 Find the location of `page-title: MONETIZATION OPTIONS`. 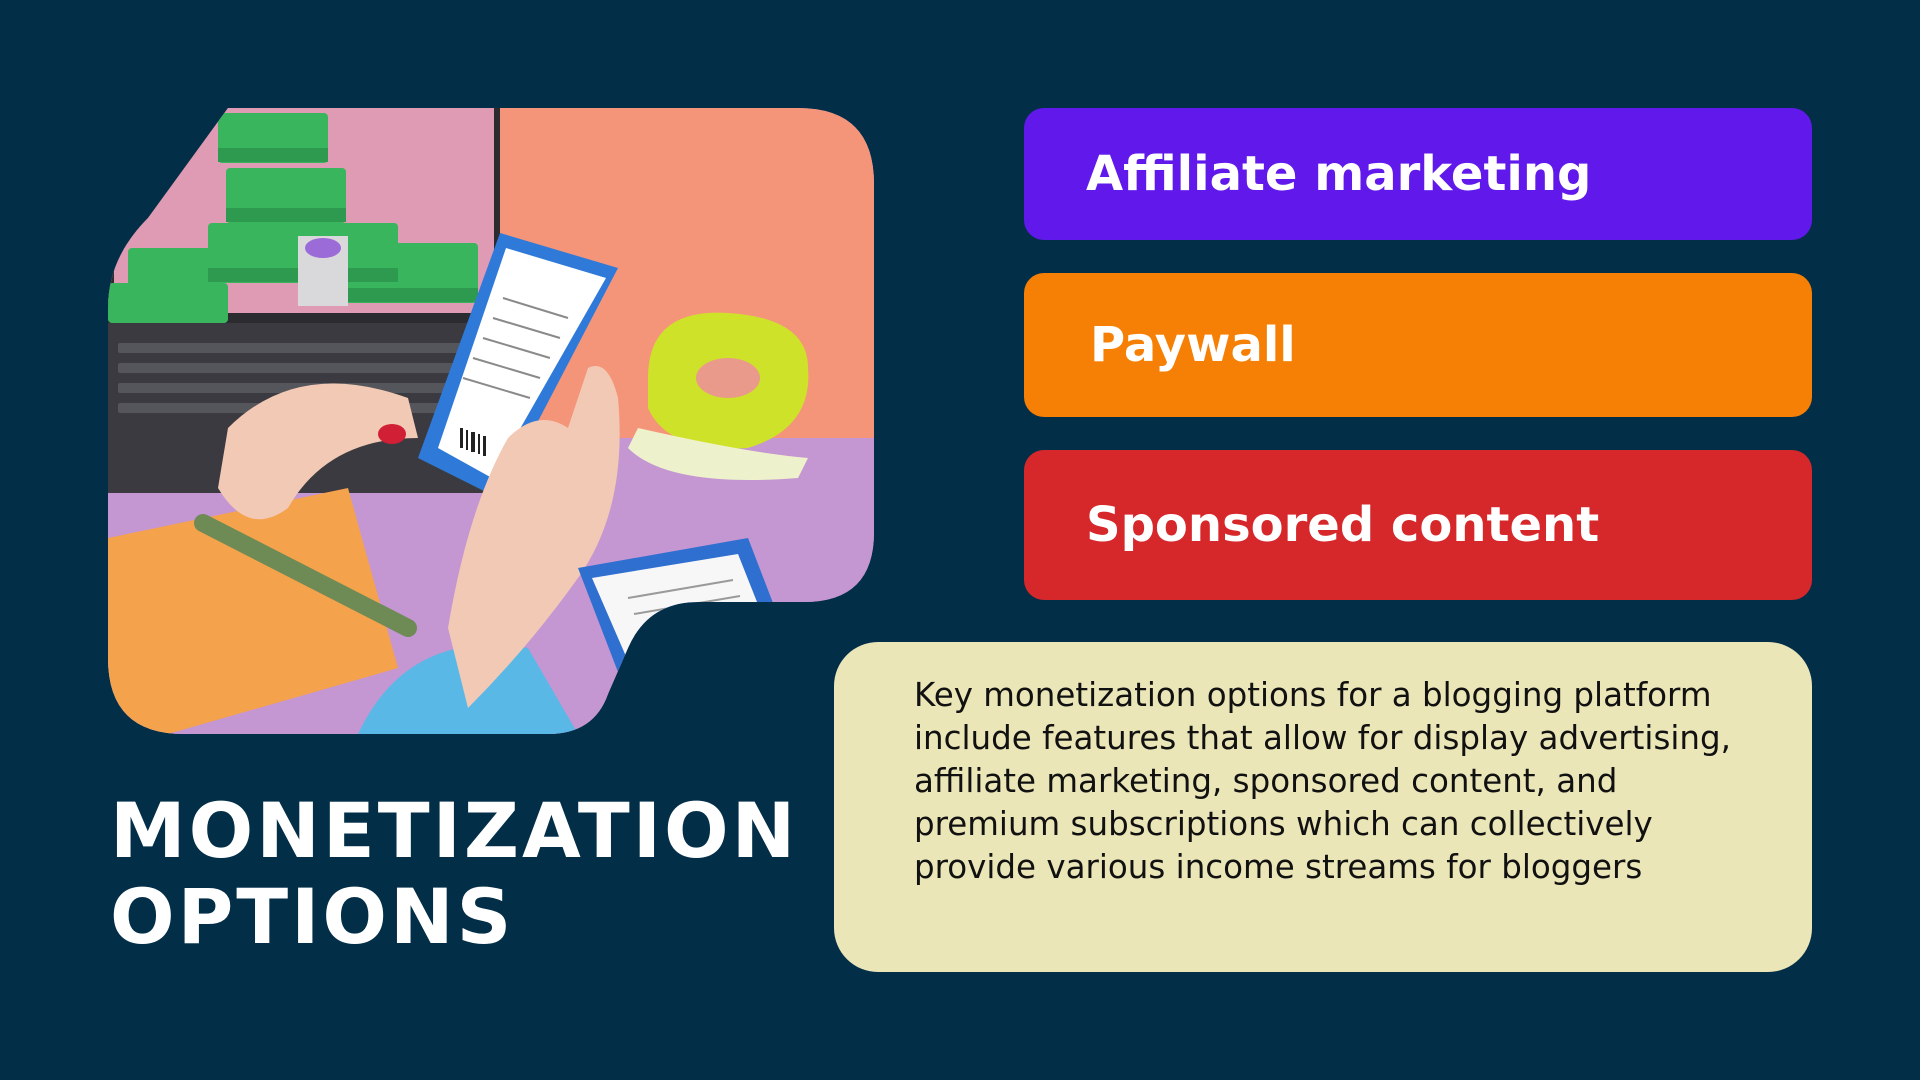

page-title: MONETIZATION OPTIONS is located at coordinates (454, 873).